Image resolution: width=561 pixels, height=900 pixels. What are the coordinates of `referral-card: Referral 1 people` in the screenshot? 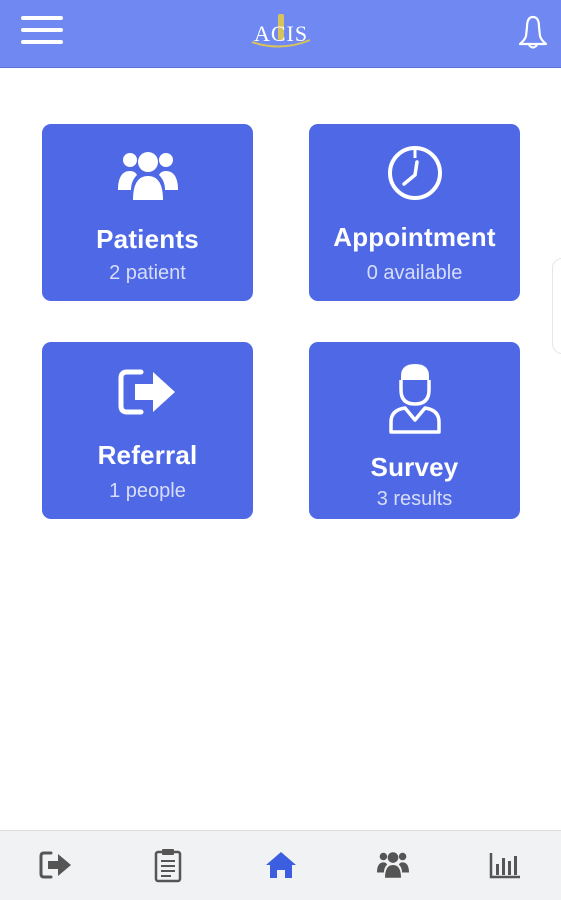 It's located at (147, 430).